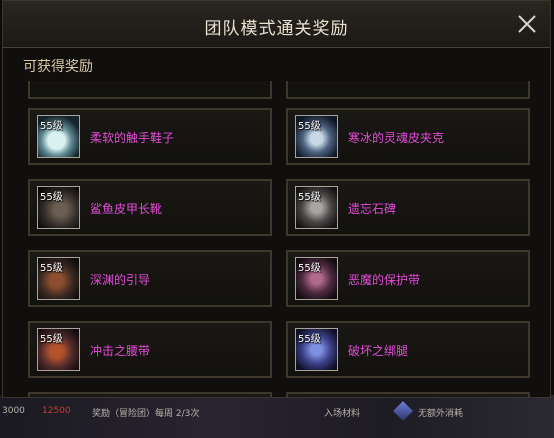 Image resolution: width=554 pixels, height=438 pixels. What do you see at coordinates (58, 349) in the screenshot?
I see `impact-belt-icon: 55级` at bounding box center [58, 349].